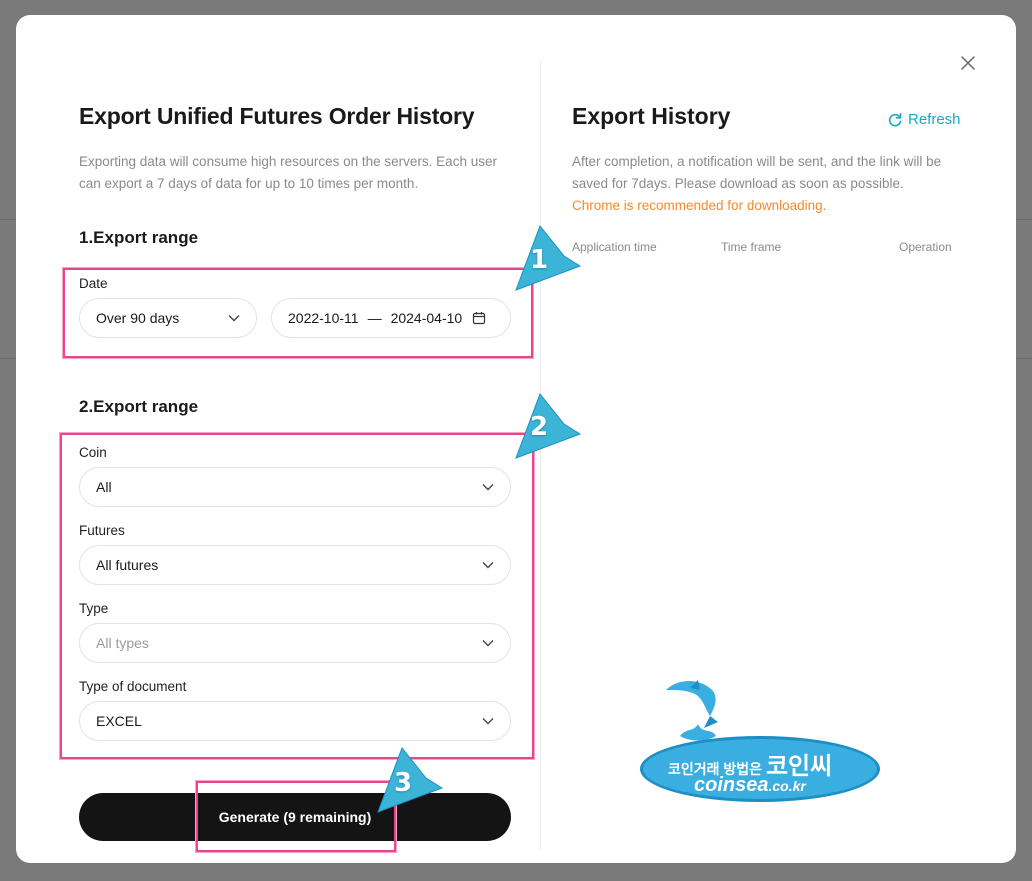 The width and height of the screenshot is (1032, 881). I want to click on callout-number-2: 2, so click(539, 427).